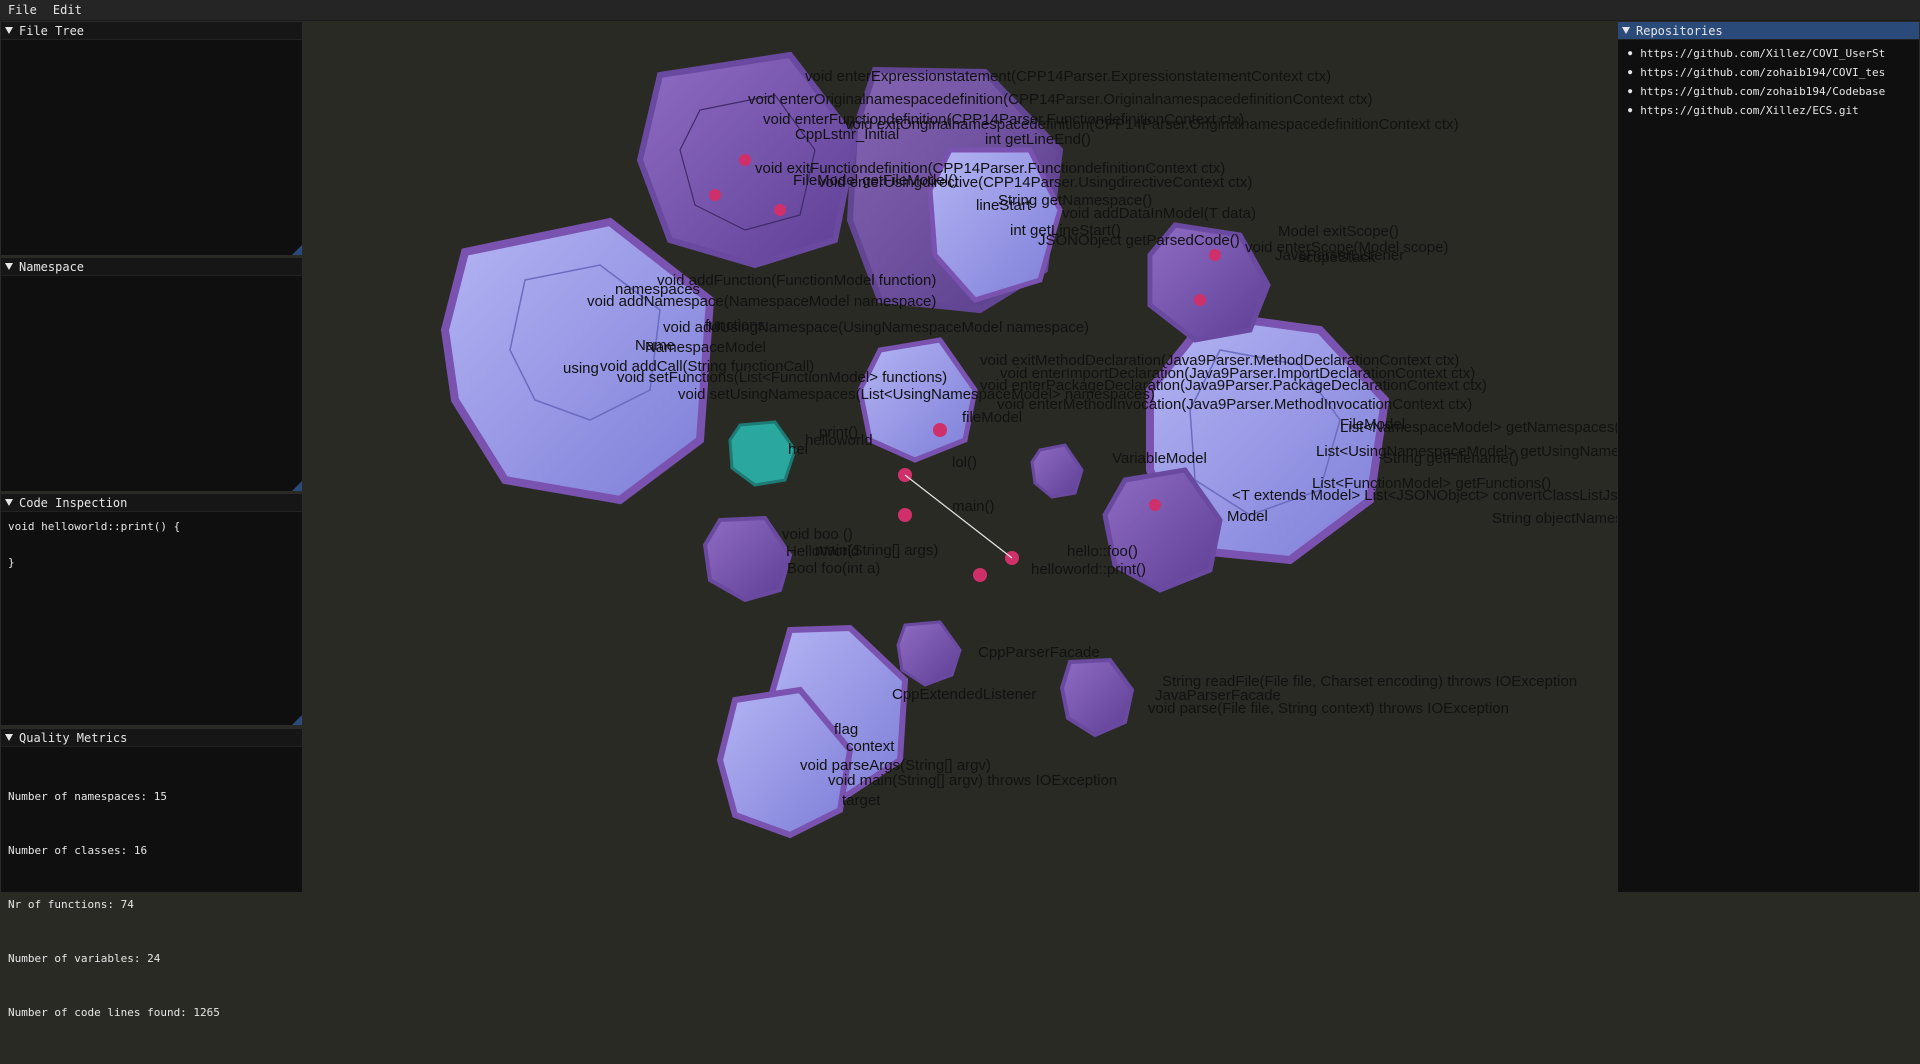 This screenshot has width=1920, height=1064. Describe the element at coordinates (1139, 240) in the screenshot. I see `svg-text: JSONObject getParsedCode()` at that location.